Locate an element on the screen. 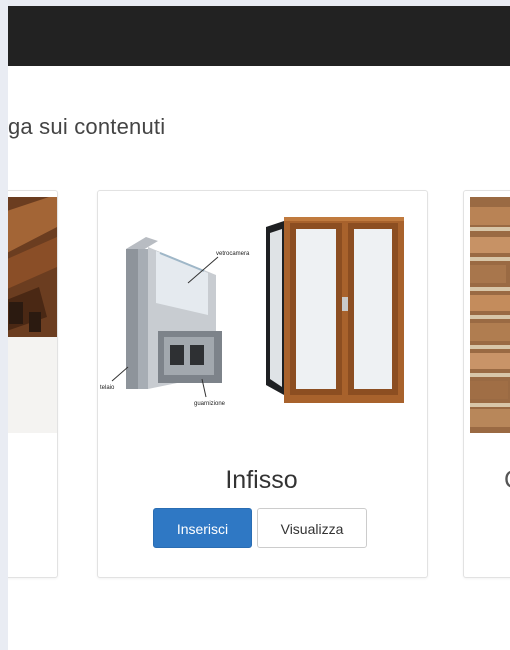 This screenshot has width=510, height=650. wood-structure-image is located at coordinates (32, 315).